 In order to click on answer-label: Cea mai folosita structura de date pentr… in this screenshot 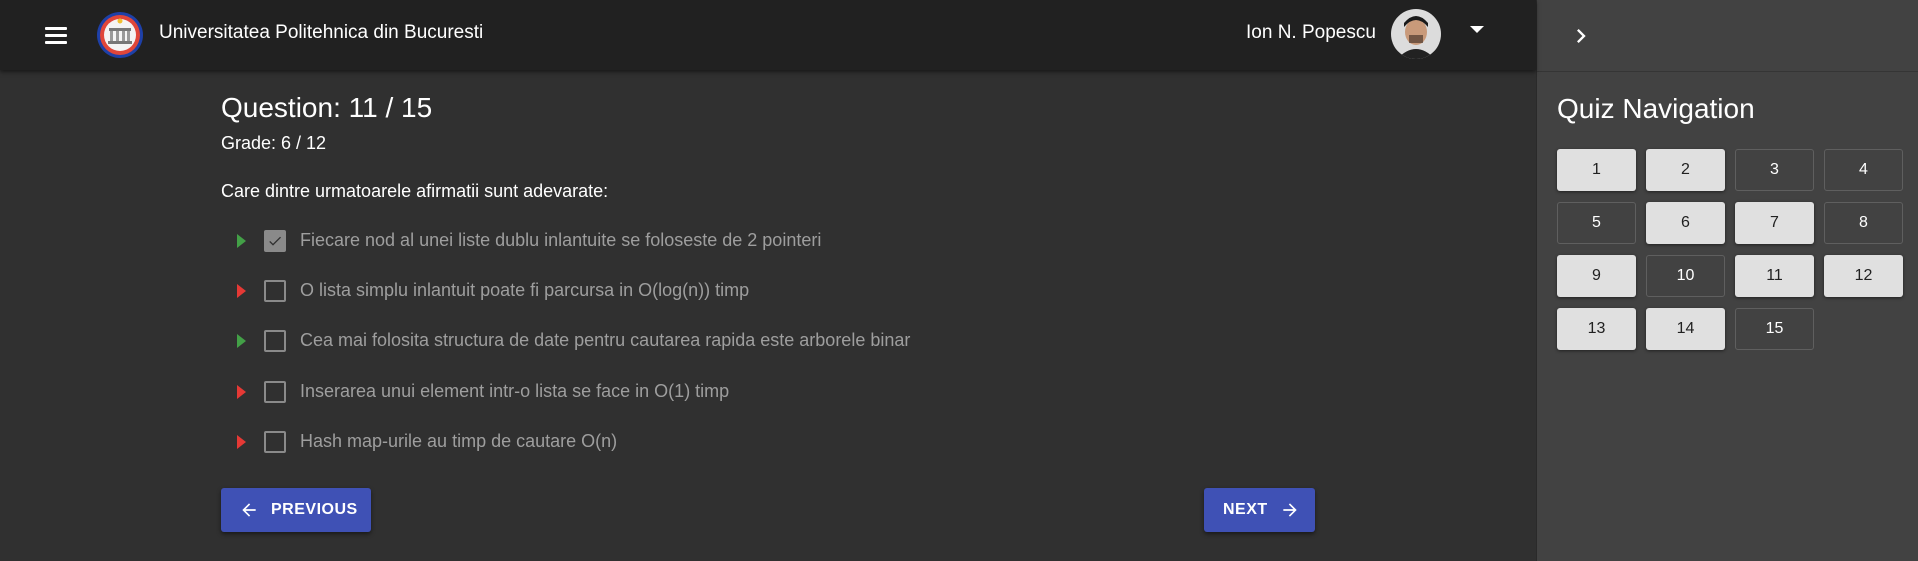, I will do `click(605, 340)`.